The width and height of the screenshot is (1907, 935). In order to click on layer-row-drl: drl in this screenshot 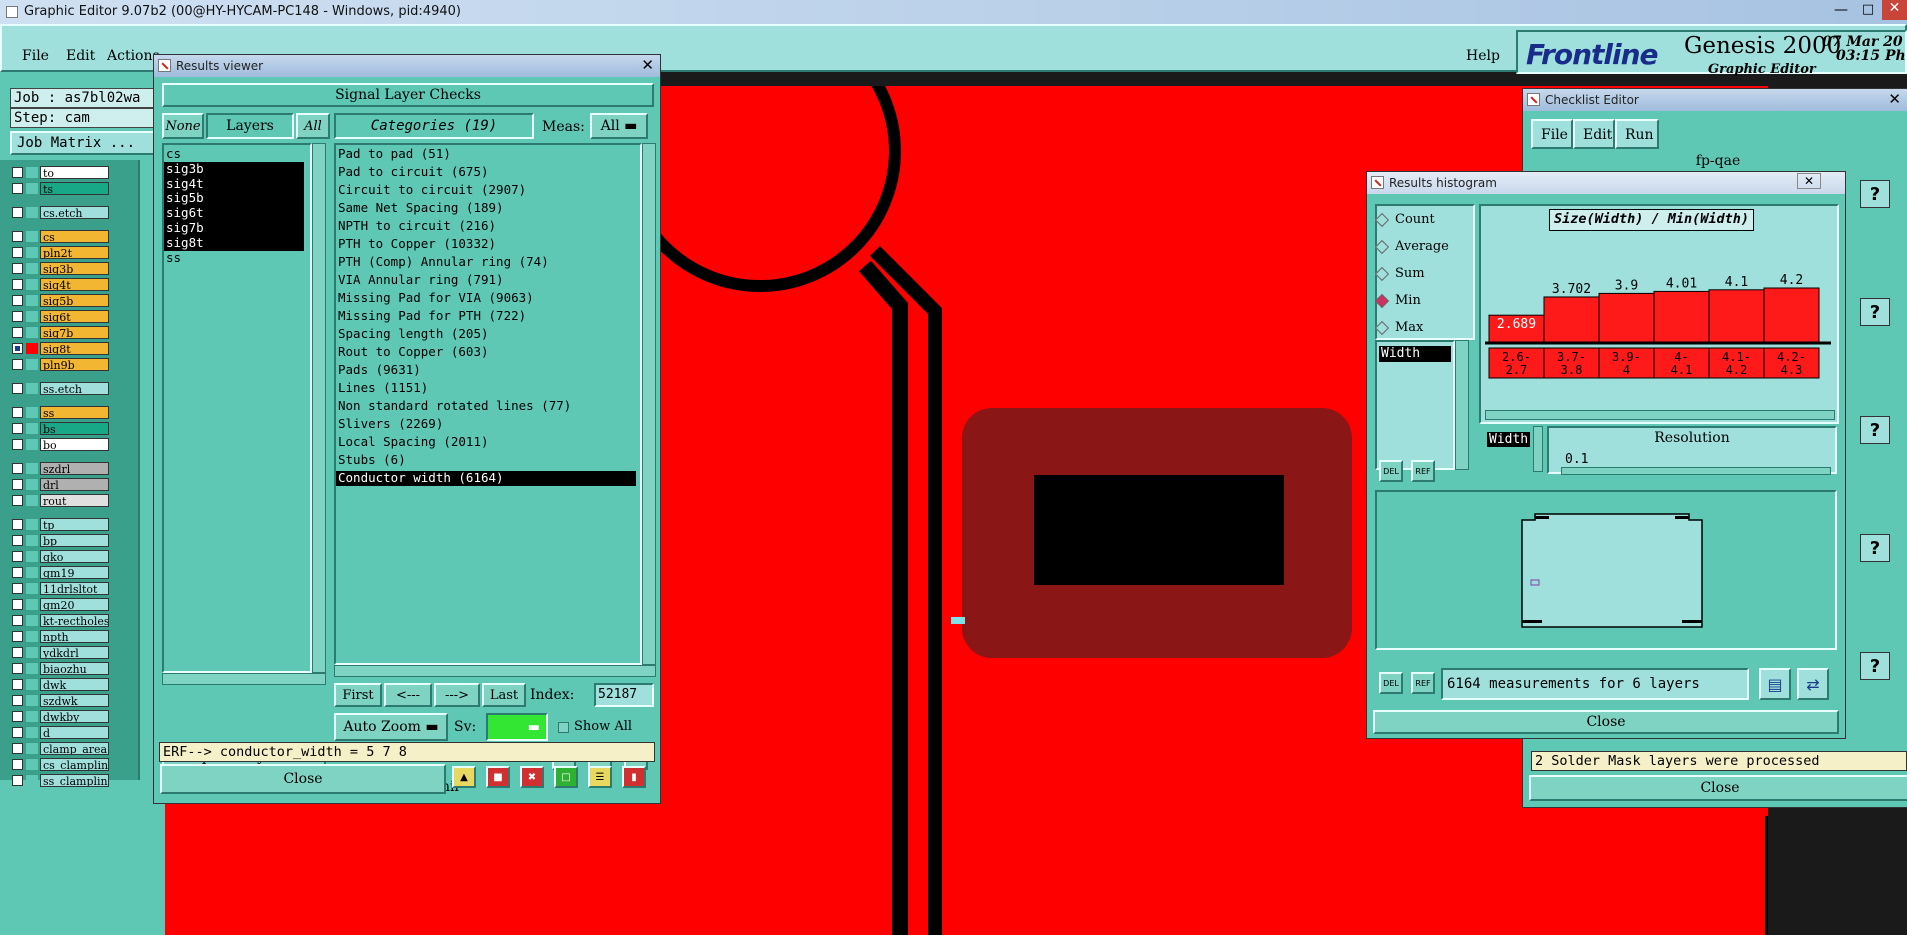, I will do `click(60, 484)`.